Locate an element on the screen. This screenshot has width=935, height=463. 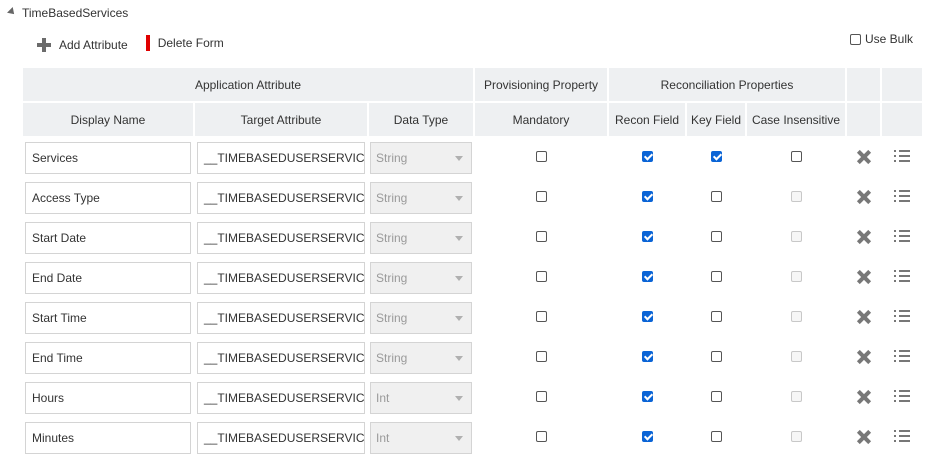
use-bulk-toggle: Use Bulk is located at coordinates (881, 39).